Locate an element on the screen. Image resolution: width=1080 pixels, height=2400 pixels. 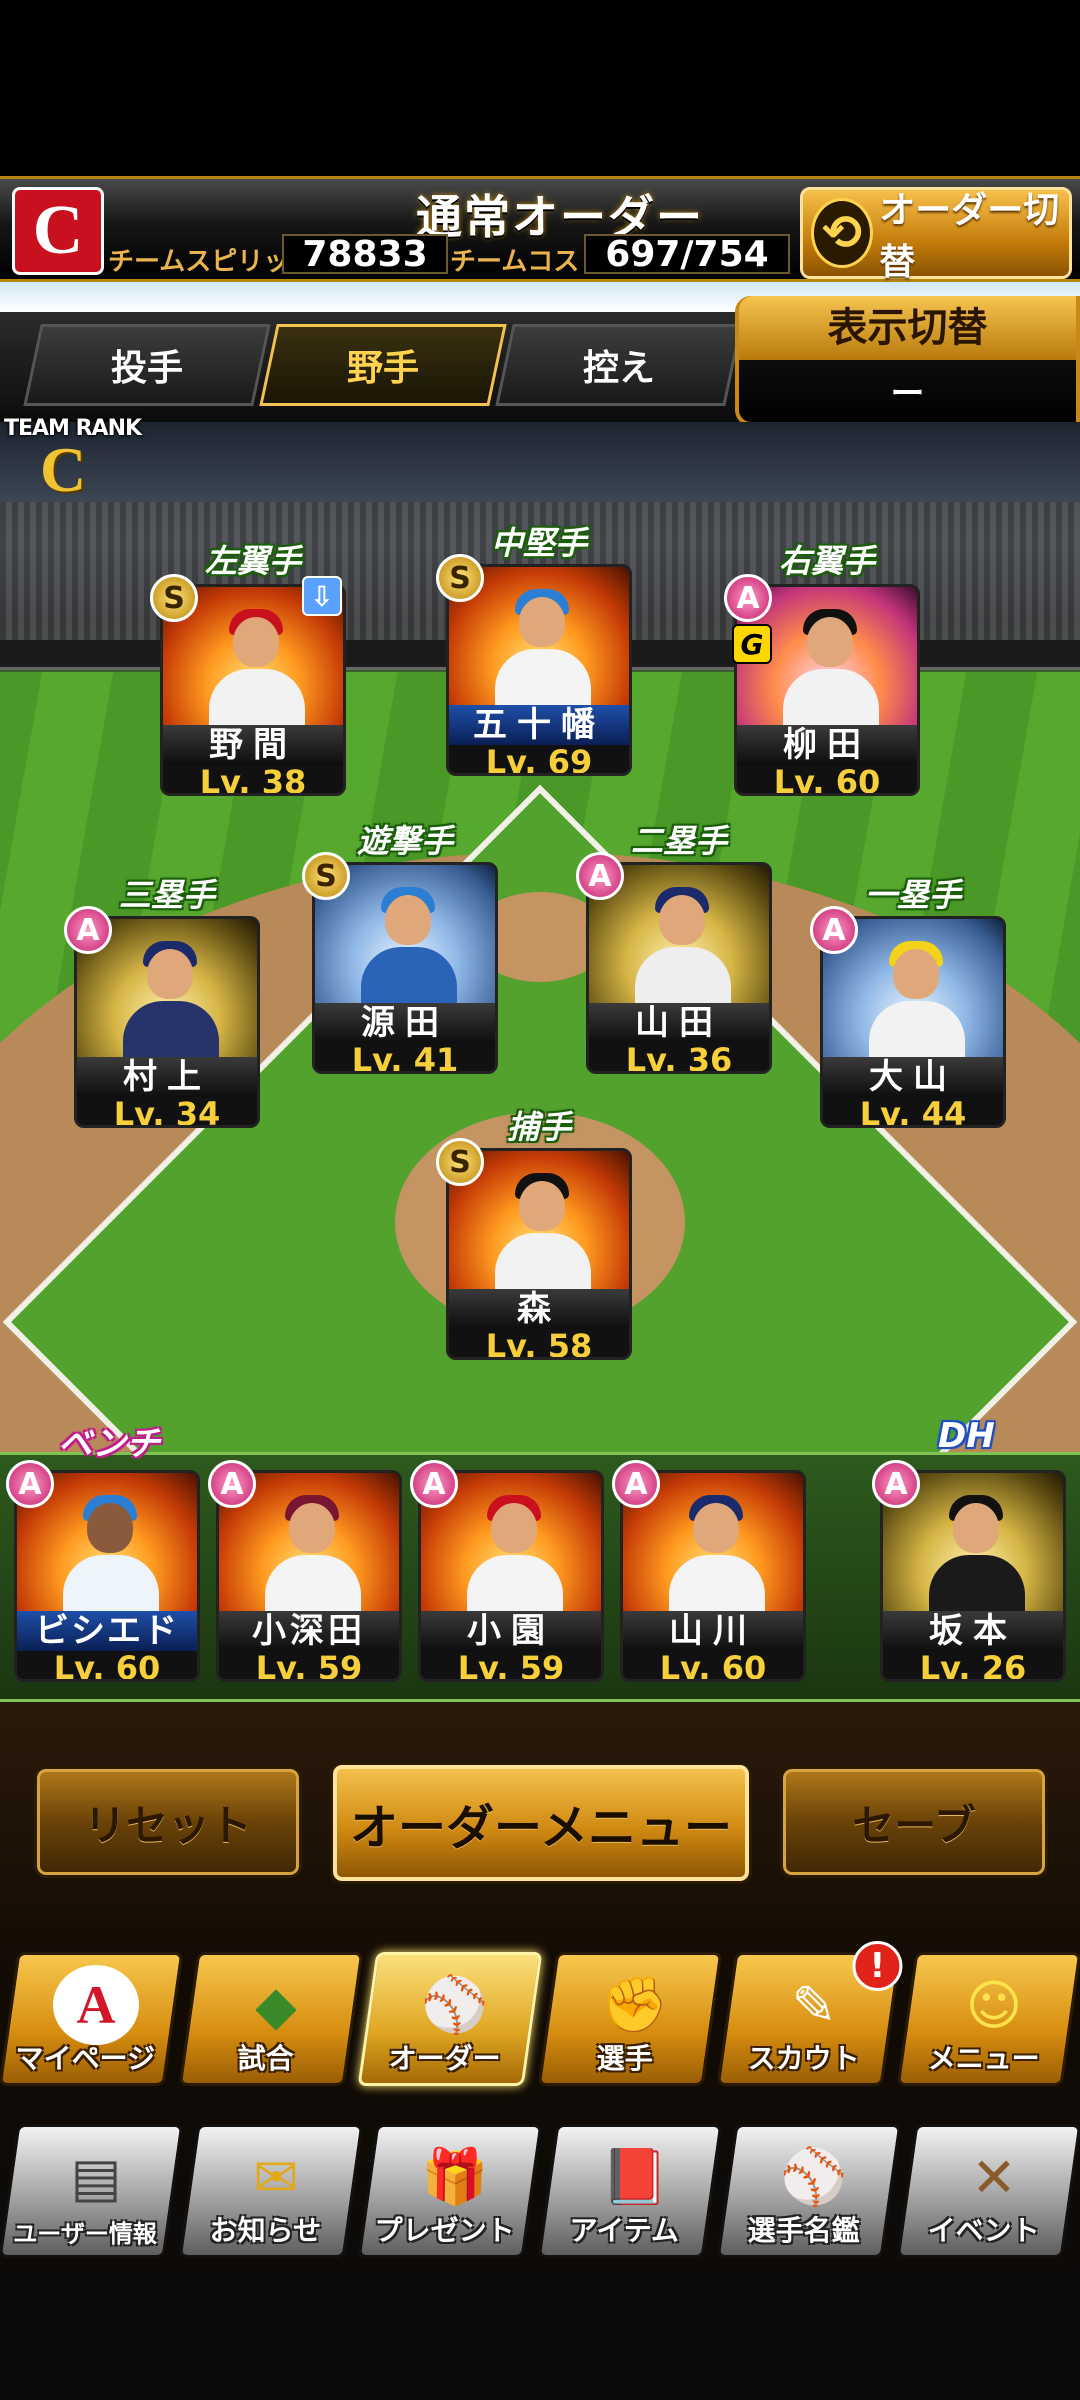
tab-fielder: 野手 is located at coordinates (383, 365).